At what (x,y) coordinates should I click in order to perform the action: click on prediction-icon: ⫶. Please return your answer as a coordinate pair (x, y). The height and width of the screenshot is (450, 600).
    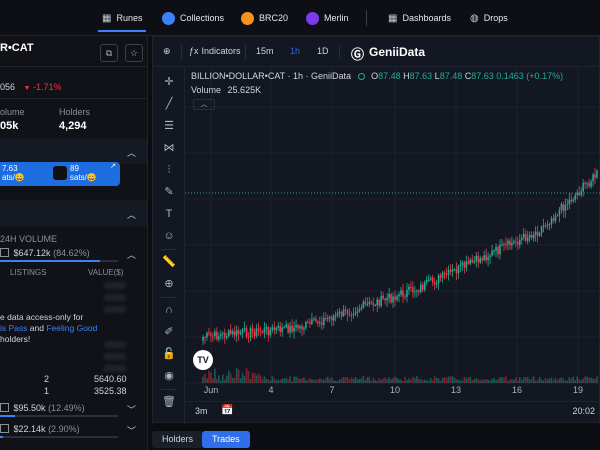
    Looking at the image, I should click on (169, 170).